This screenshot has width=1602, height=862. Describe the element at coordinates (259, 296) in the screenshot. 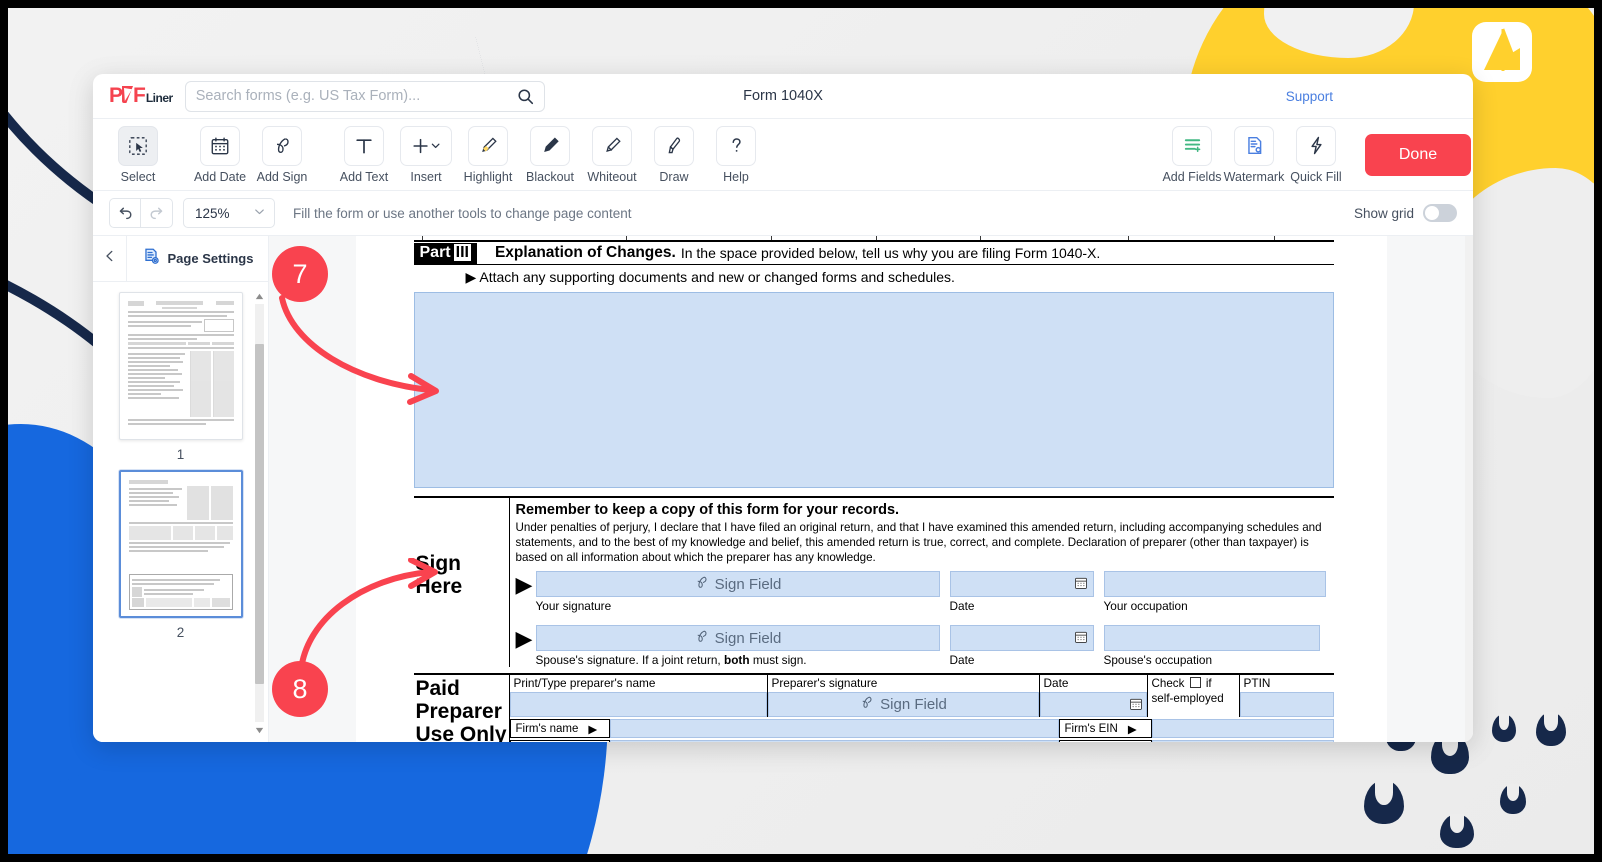

I see `scroll-up-arrow-icon` at that location.